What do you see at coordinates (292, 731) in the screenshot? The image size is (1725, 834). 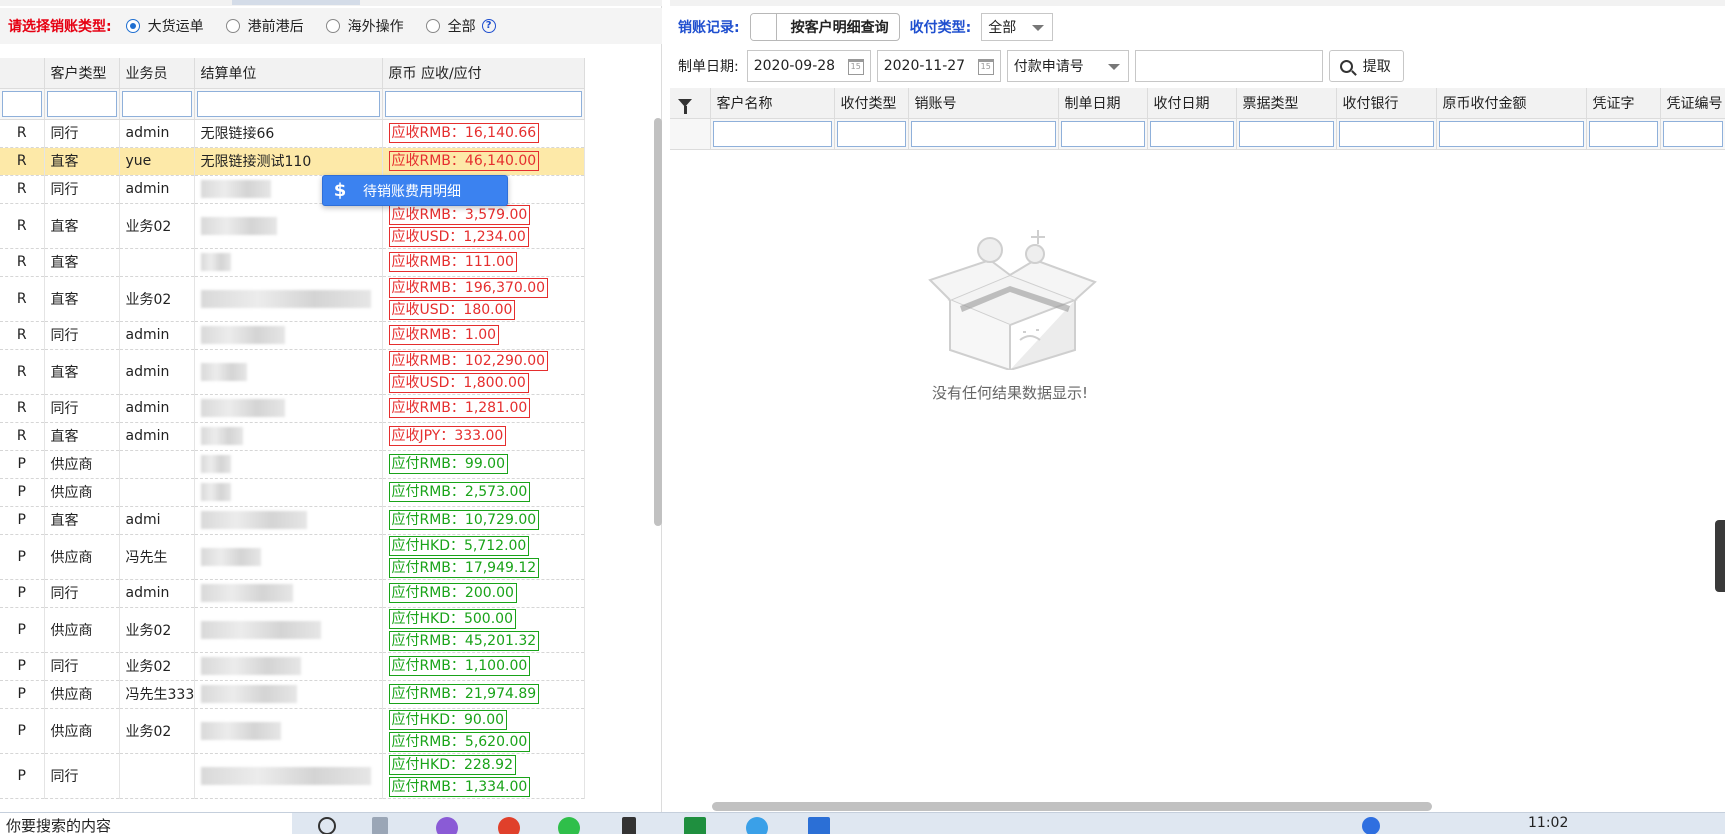 I see `table-row: P 供应商 业务02 应付HKD：90.00 应付RMB：5,620.00` at bounding box center [292, 731].